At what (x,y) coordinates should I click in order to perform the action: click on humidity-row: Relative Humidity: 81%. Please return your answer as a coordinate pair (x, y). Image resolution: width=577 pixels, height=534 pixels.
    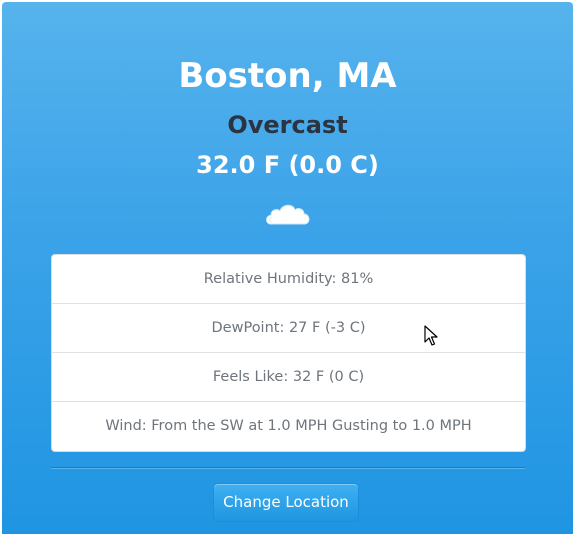
    Looking at the image, I should click on (288, 279).